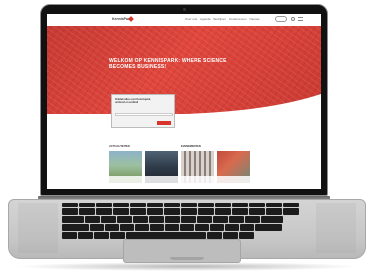 The width and height of the screenshot is (374, 273). What do you see at coordinates (164, 123) in the screenshot?
I see `newsletter-submit-button` at bounding box center [164, 123].